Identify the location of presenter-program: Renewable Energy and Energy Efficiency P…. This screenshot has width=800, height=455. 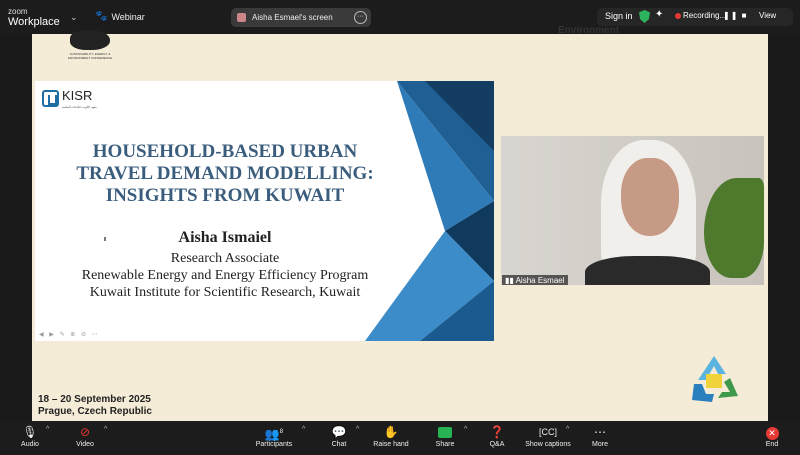
(225, 275).